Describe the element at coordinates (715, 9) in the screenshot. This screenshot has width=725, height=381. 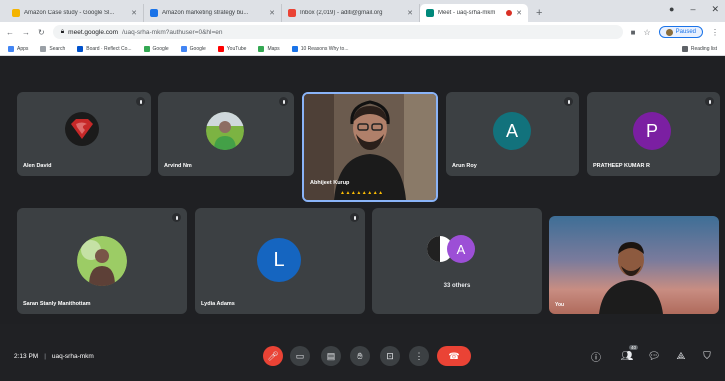
I see `close-window-icon: ✕` at that location.